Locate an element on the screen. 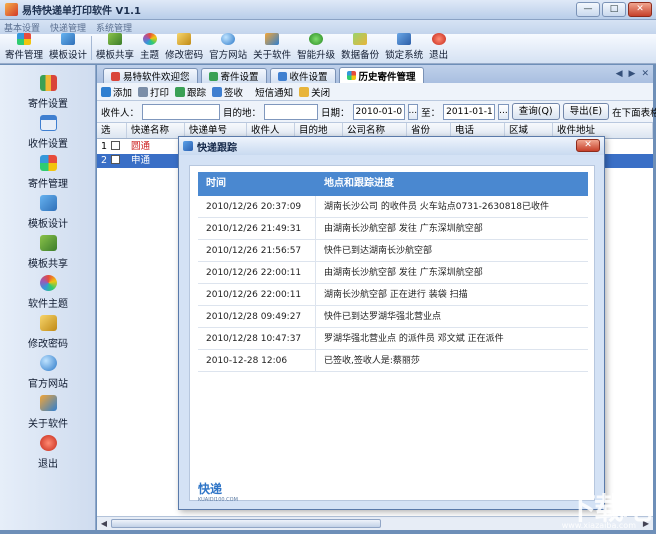 Image resolution: width=656 pixels, height=534 pixels. kuaidi-logo: 快递 KUAIDI100.COM is located at coordinates (218, 492).